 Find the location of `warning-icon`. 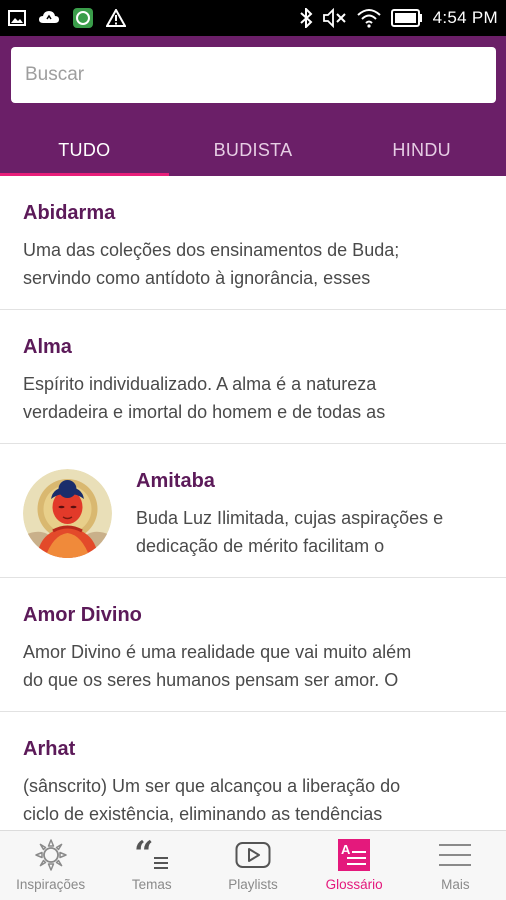

warning-icon is located at coordinates (116, 18).